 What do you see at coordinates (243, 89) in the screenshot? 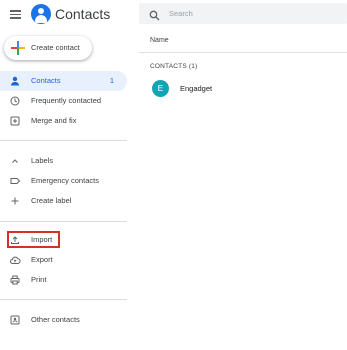
I see `table-row: E Engadget` at bounding box center [243, 89].